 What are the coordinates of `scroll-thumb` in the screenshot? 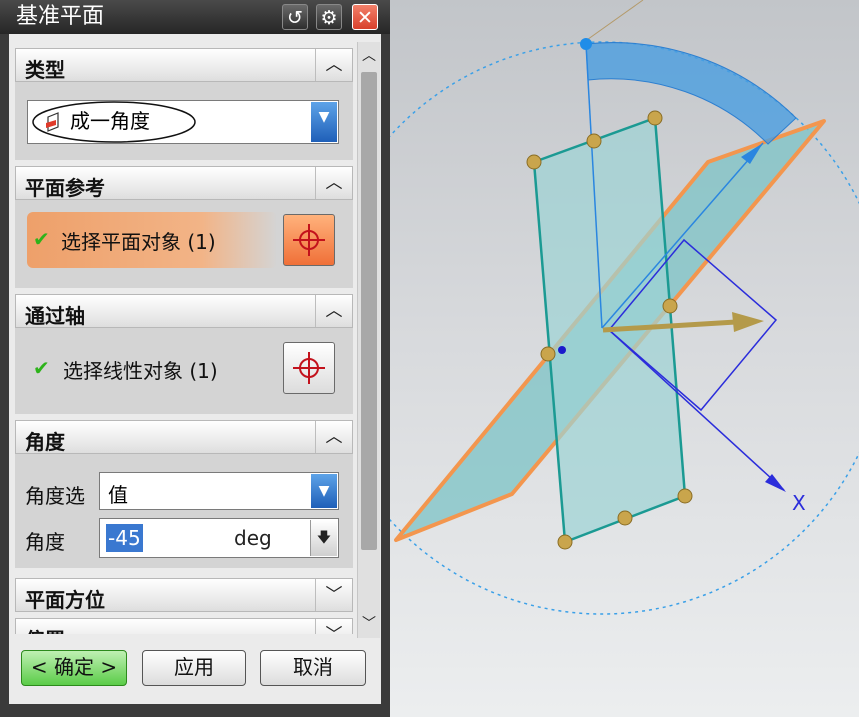 It's located at (369, 311).